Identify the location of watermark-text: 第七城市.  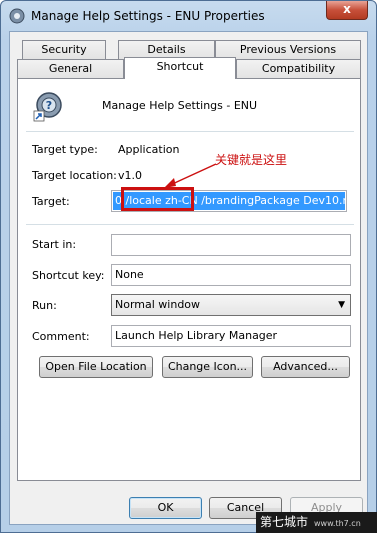
(284, 522).